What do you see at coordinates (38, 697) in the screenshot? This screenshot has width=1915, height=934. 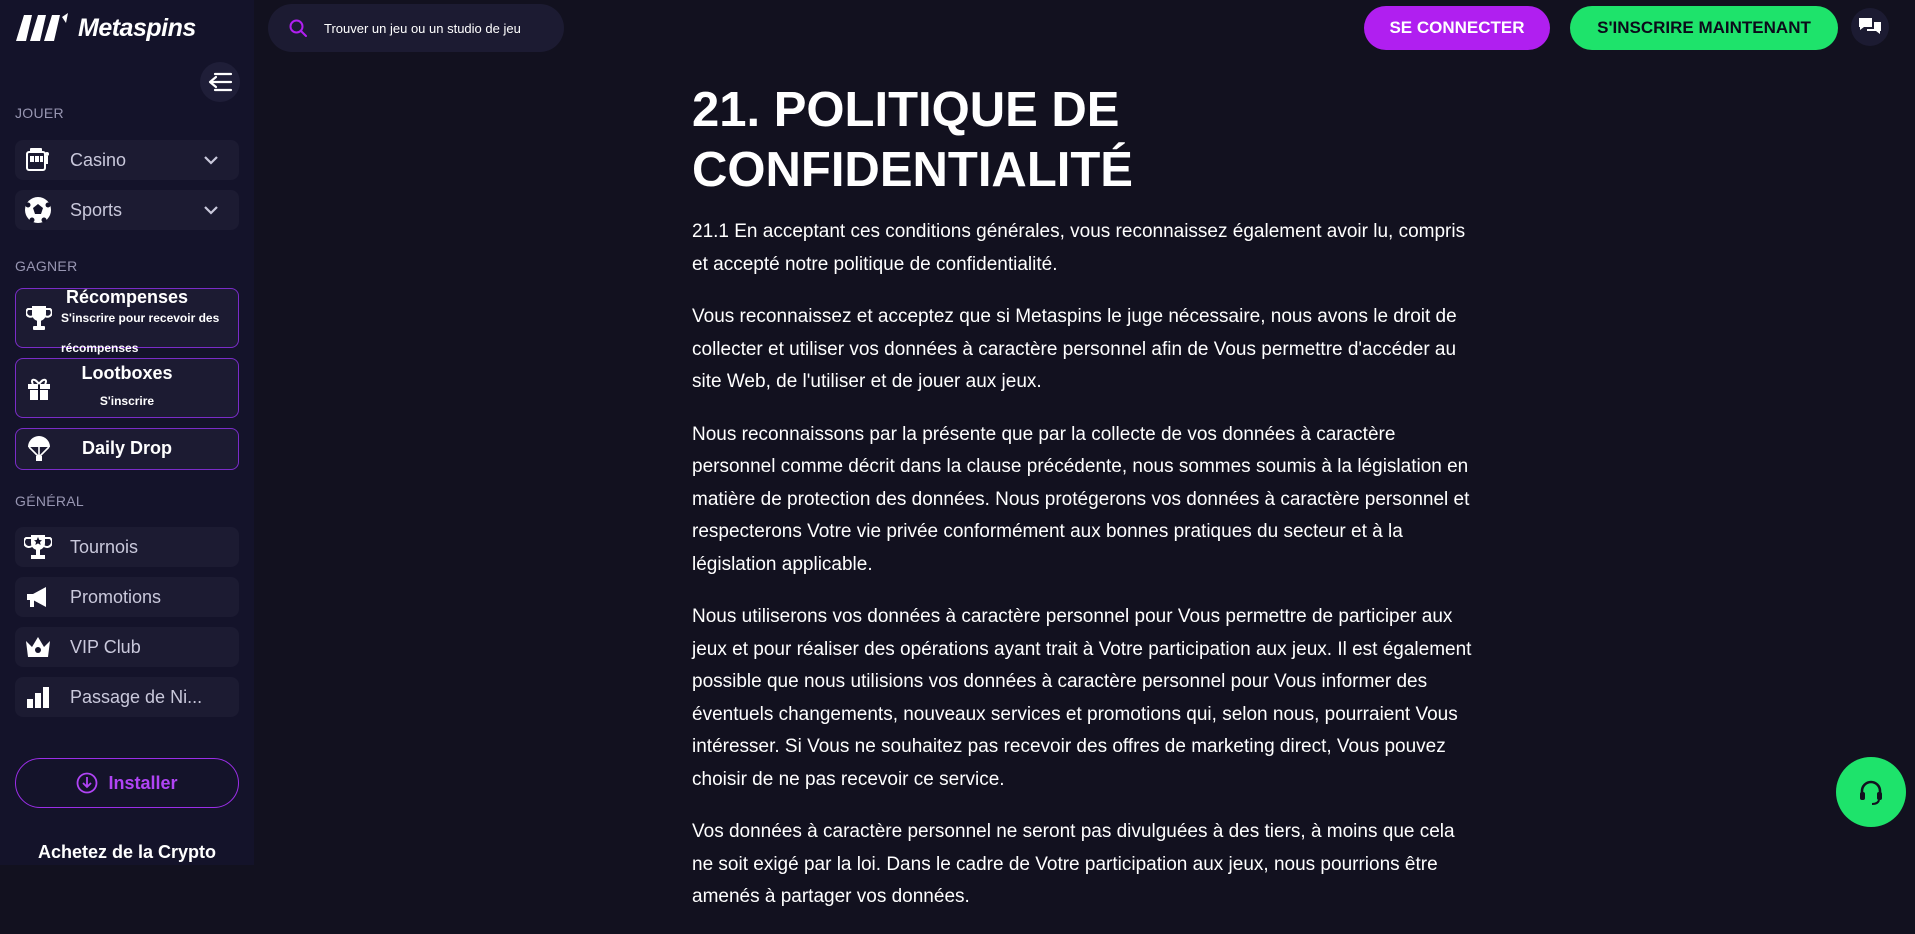 I see `bar-chart-icon` at bounding box center [38, 697].